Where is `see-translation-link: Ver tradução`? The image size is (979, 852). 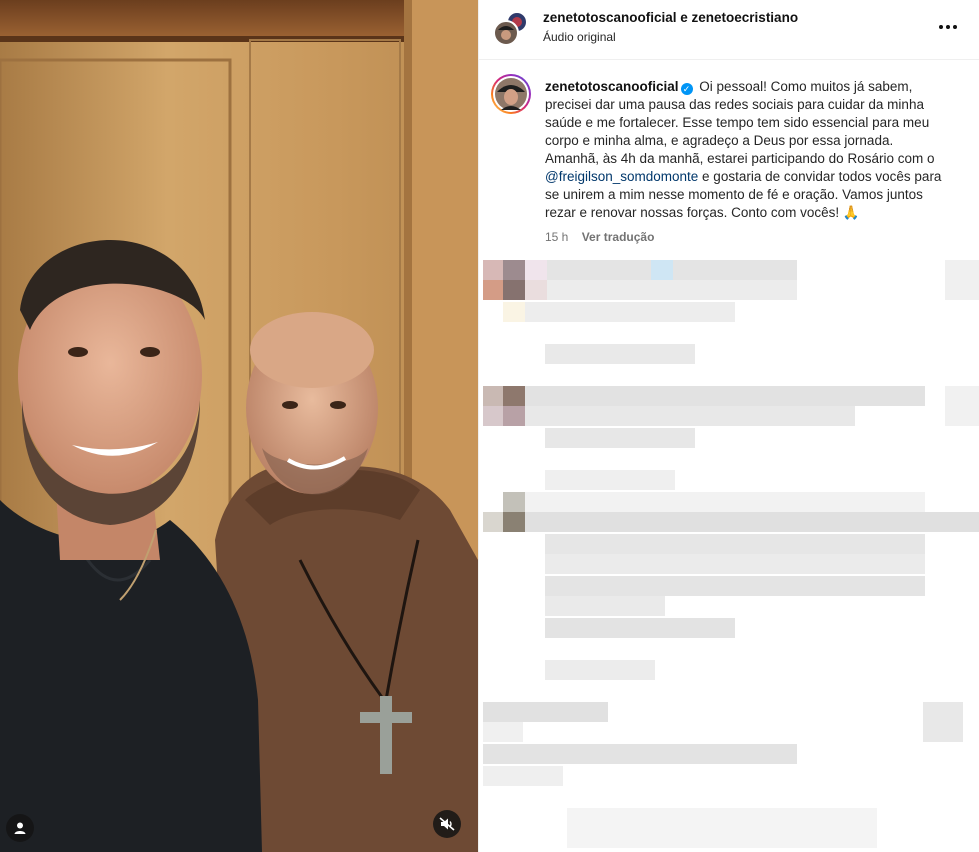 see-translation-link: Ver tradução is located at coordinates (618, 237).